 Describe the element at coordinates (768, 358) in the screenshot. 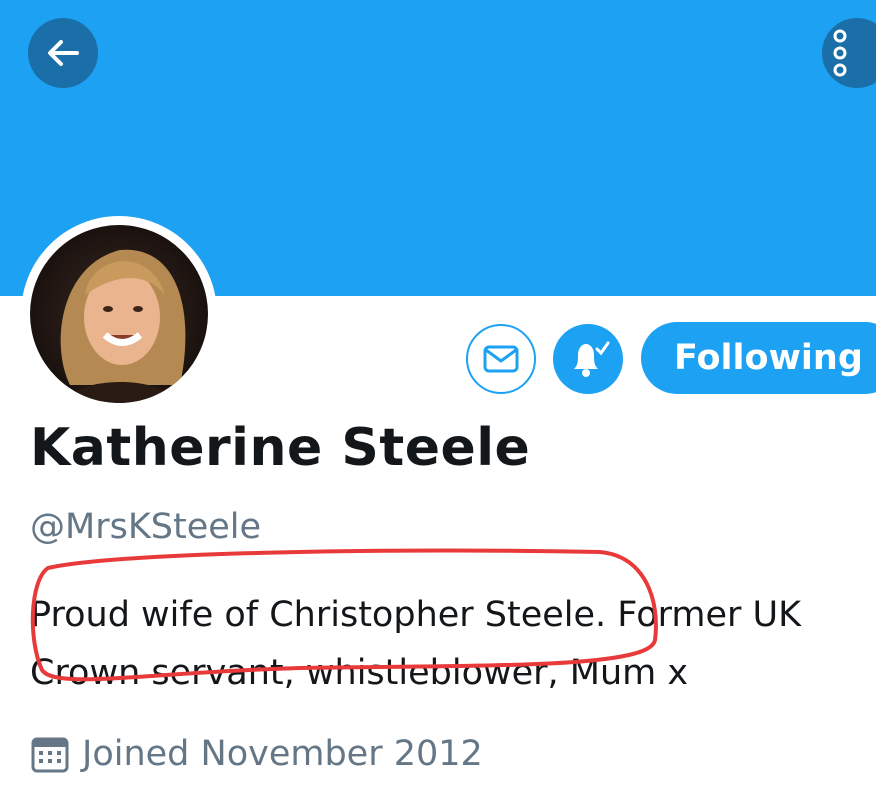

I see `following-label: Following` at that location.